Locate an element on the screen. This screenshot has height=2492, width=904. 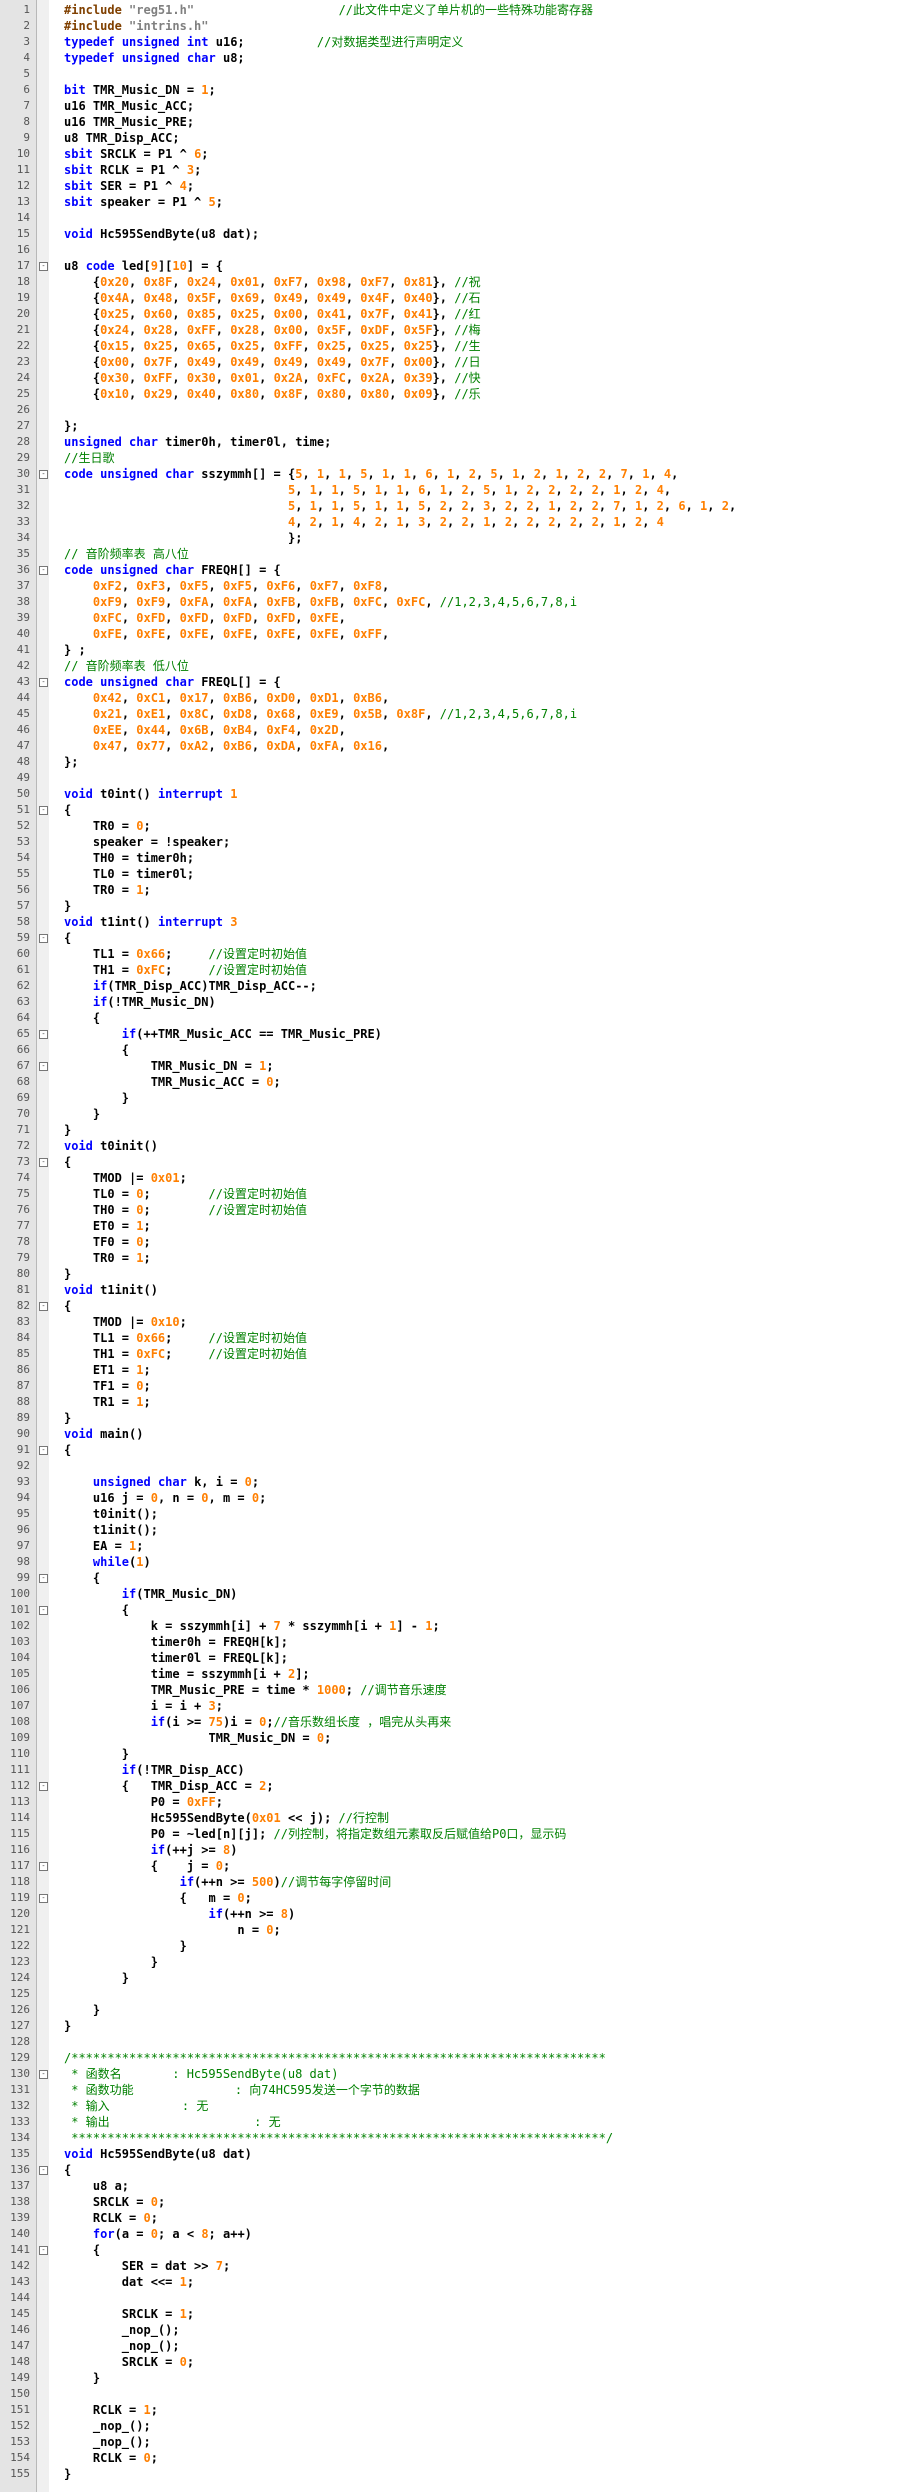
code-line: 110 } is located at coordinates (452, 1754).